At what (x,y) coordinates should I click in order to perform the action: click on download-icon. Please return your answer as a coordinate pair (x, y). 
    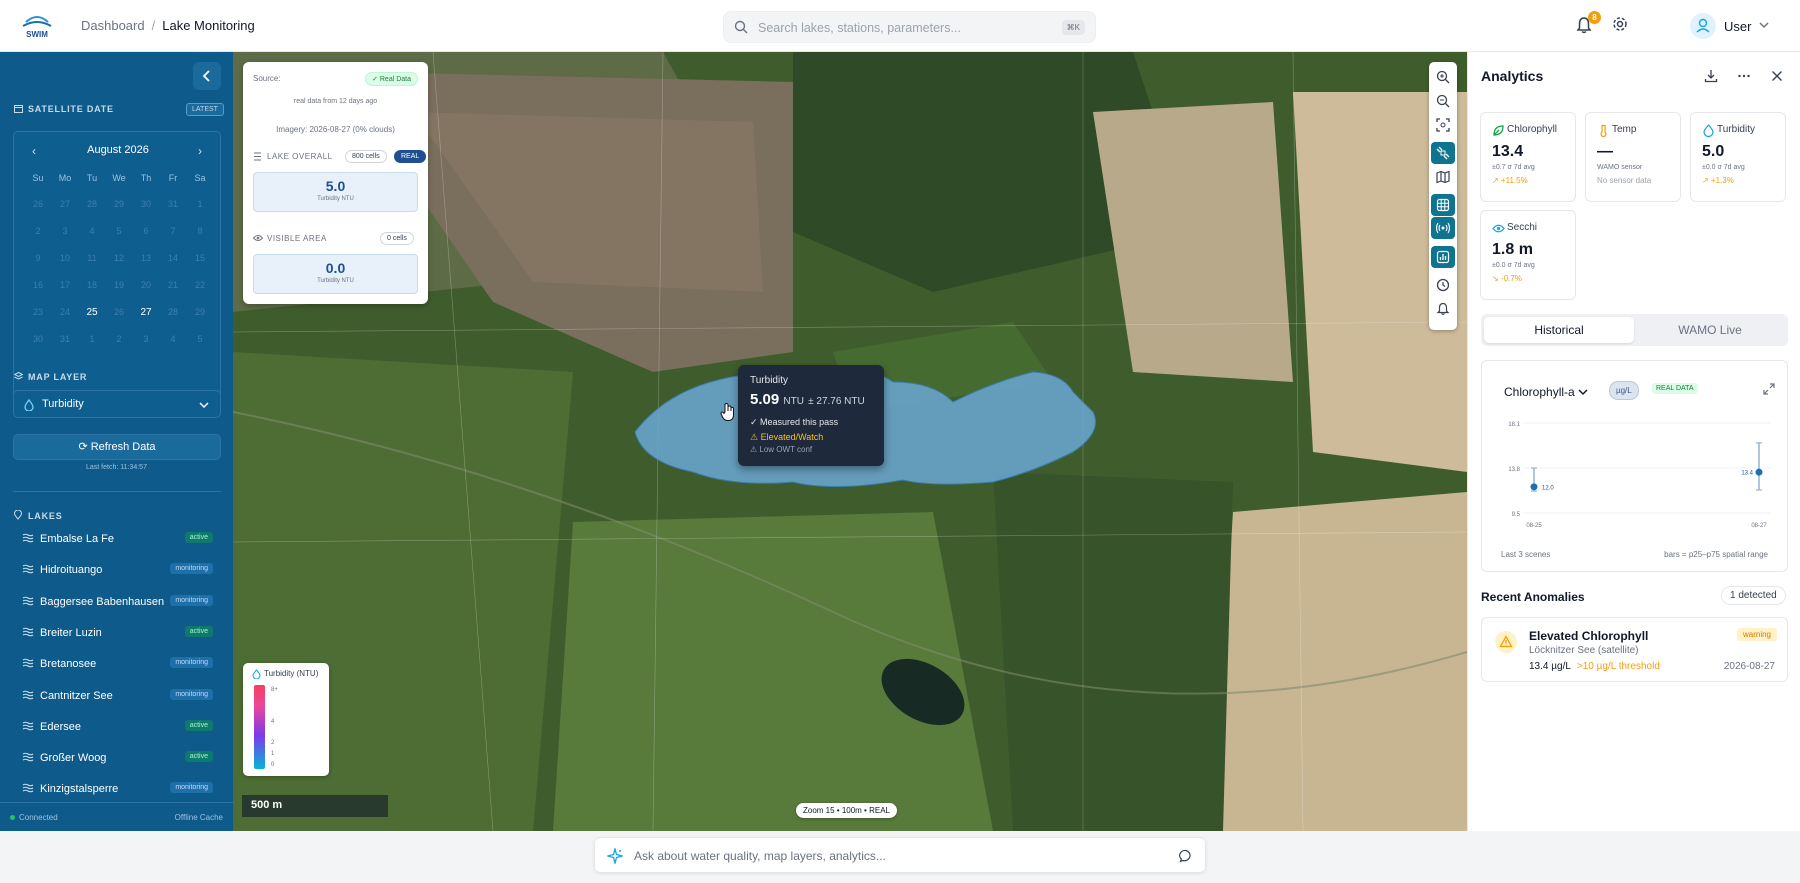
    Looking at the image, I should click on (1711, 76).